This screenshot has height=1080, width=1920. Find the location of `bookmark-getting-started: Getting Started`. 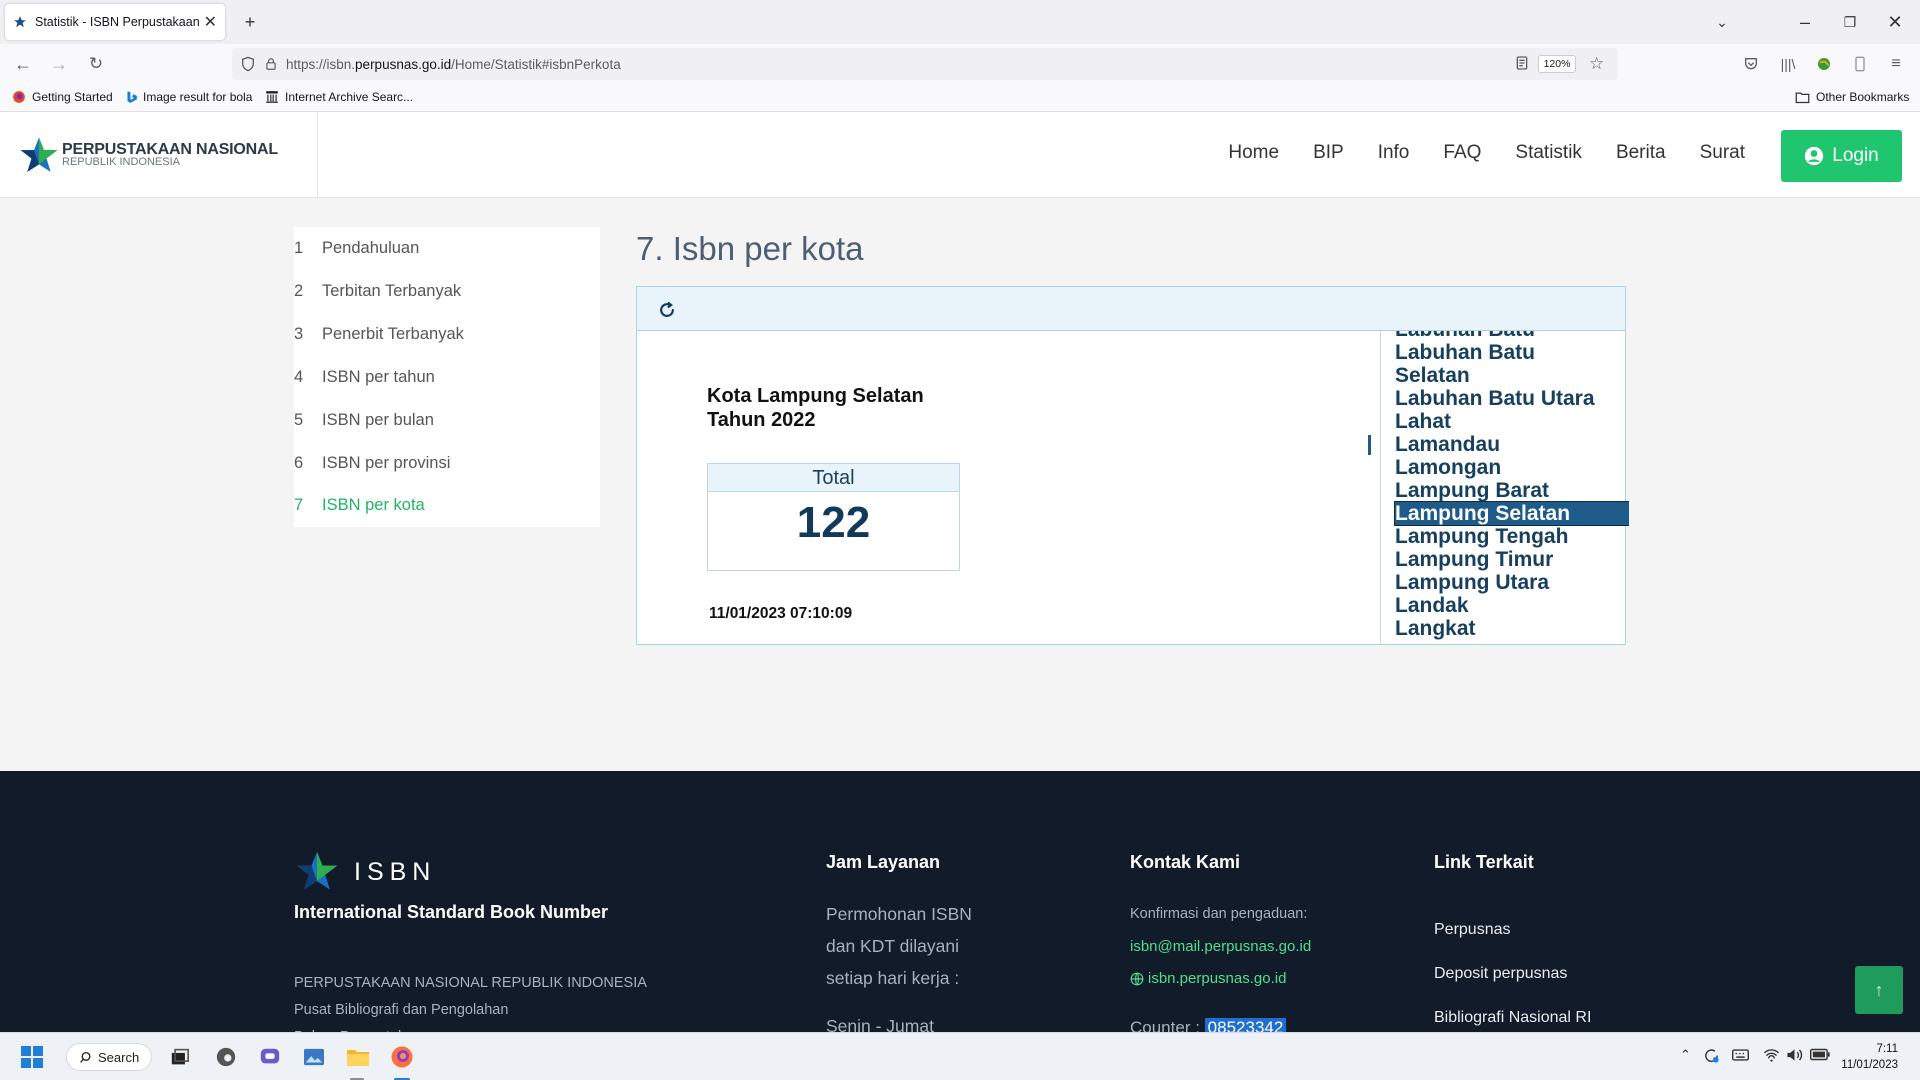

bookmark-getting-started: Getting Started is located at coordinates (62, 97).